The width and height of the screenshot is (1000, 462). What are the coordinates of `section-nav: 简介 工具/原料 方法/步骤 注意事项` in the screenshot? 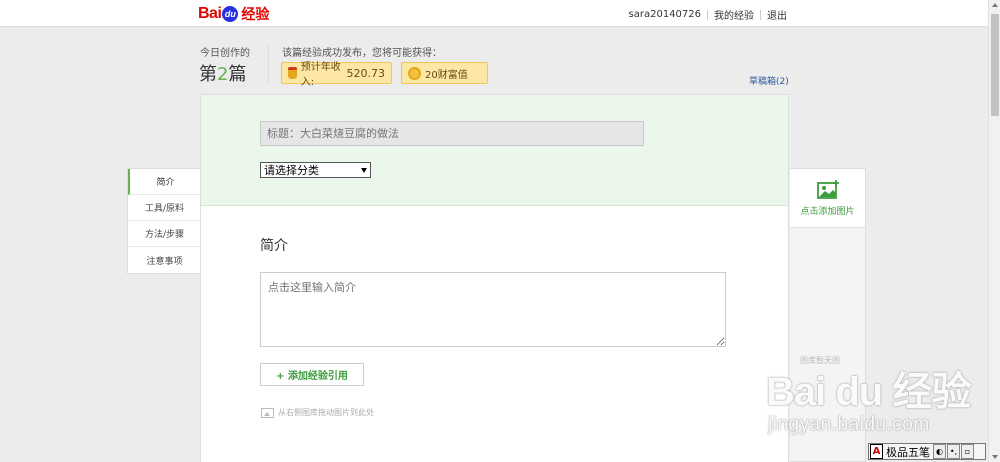 It's located at (164, 221).